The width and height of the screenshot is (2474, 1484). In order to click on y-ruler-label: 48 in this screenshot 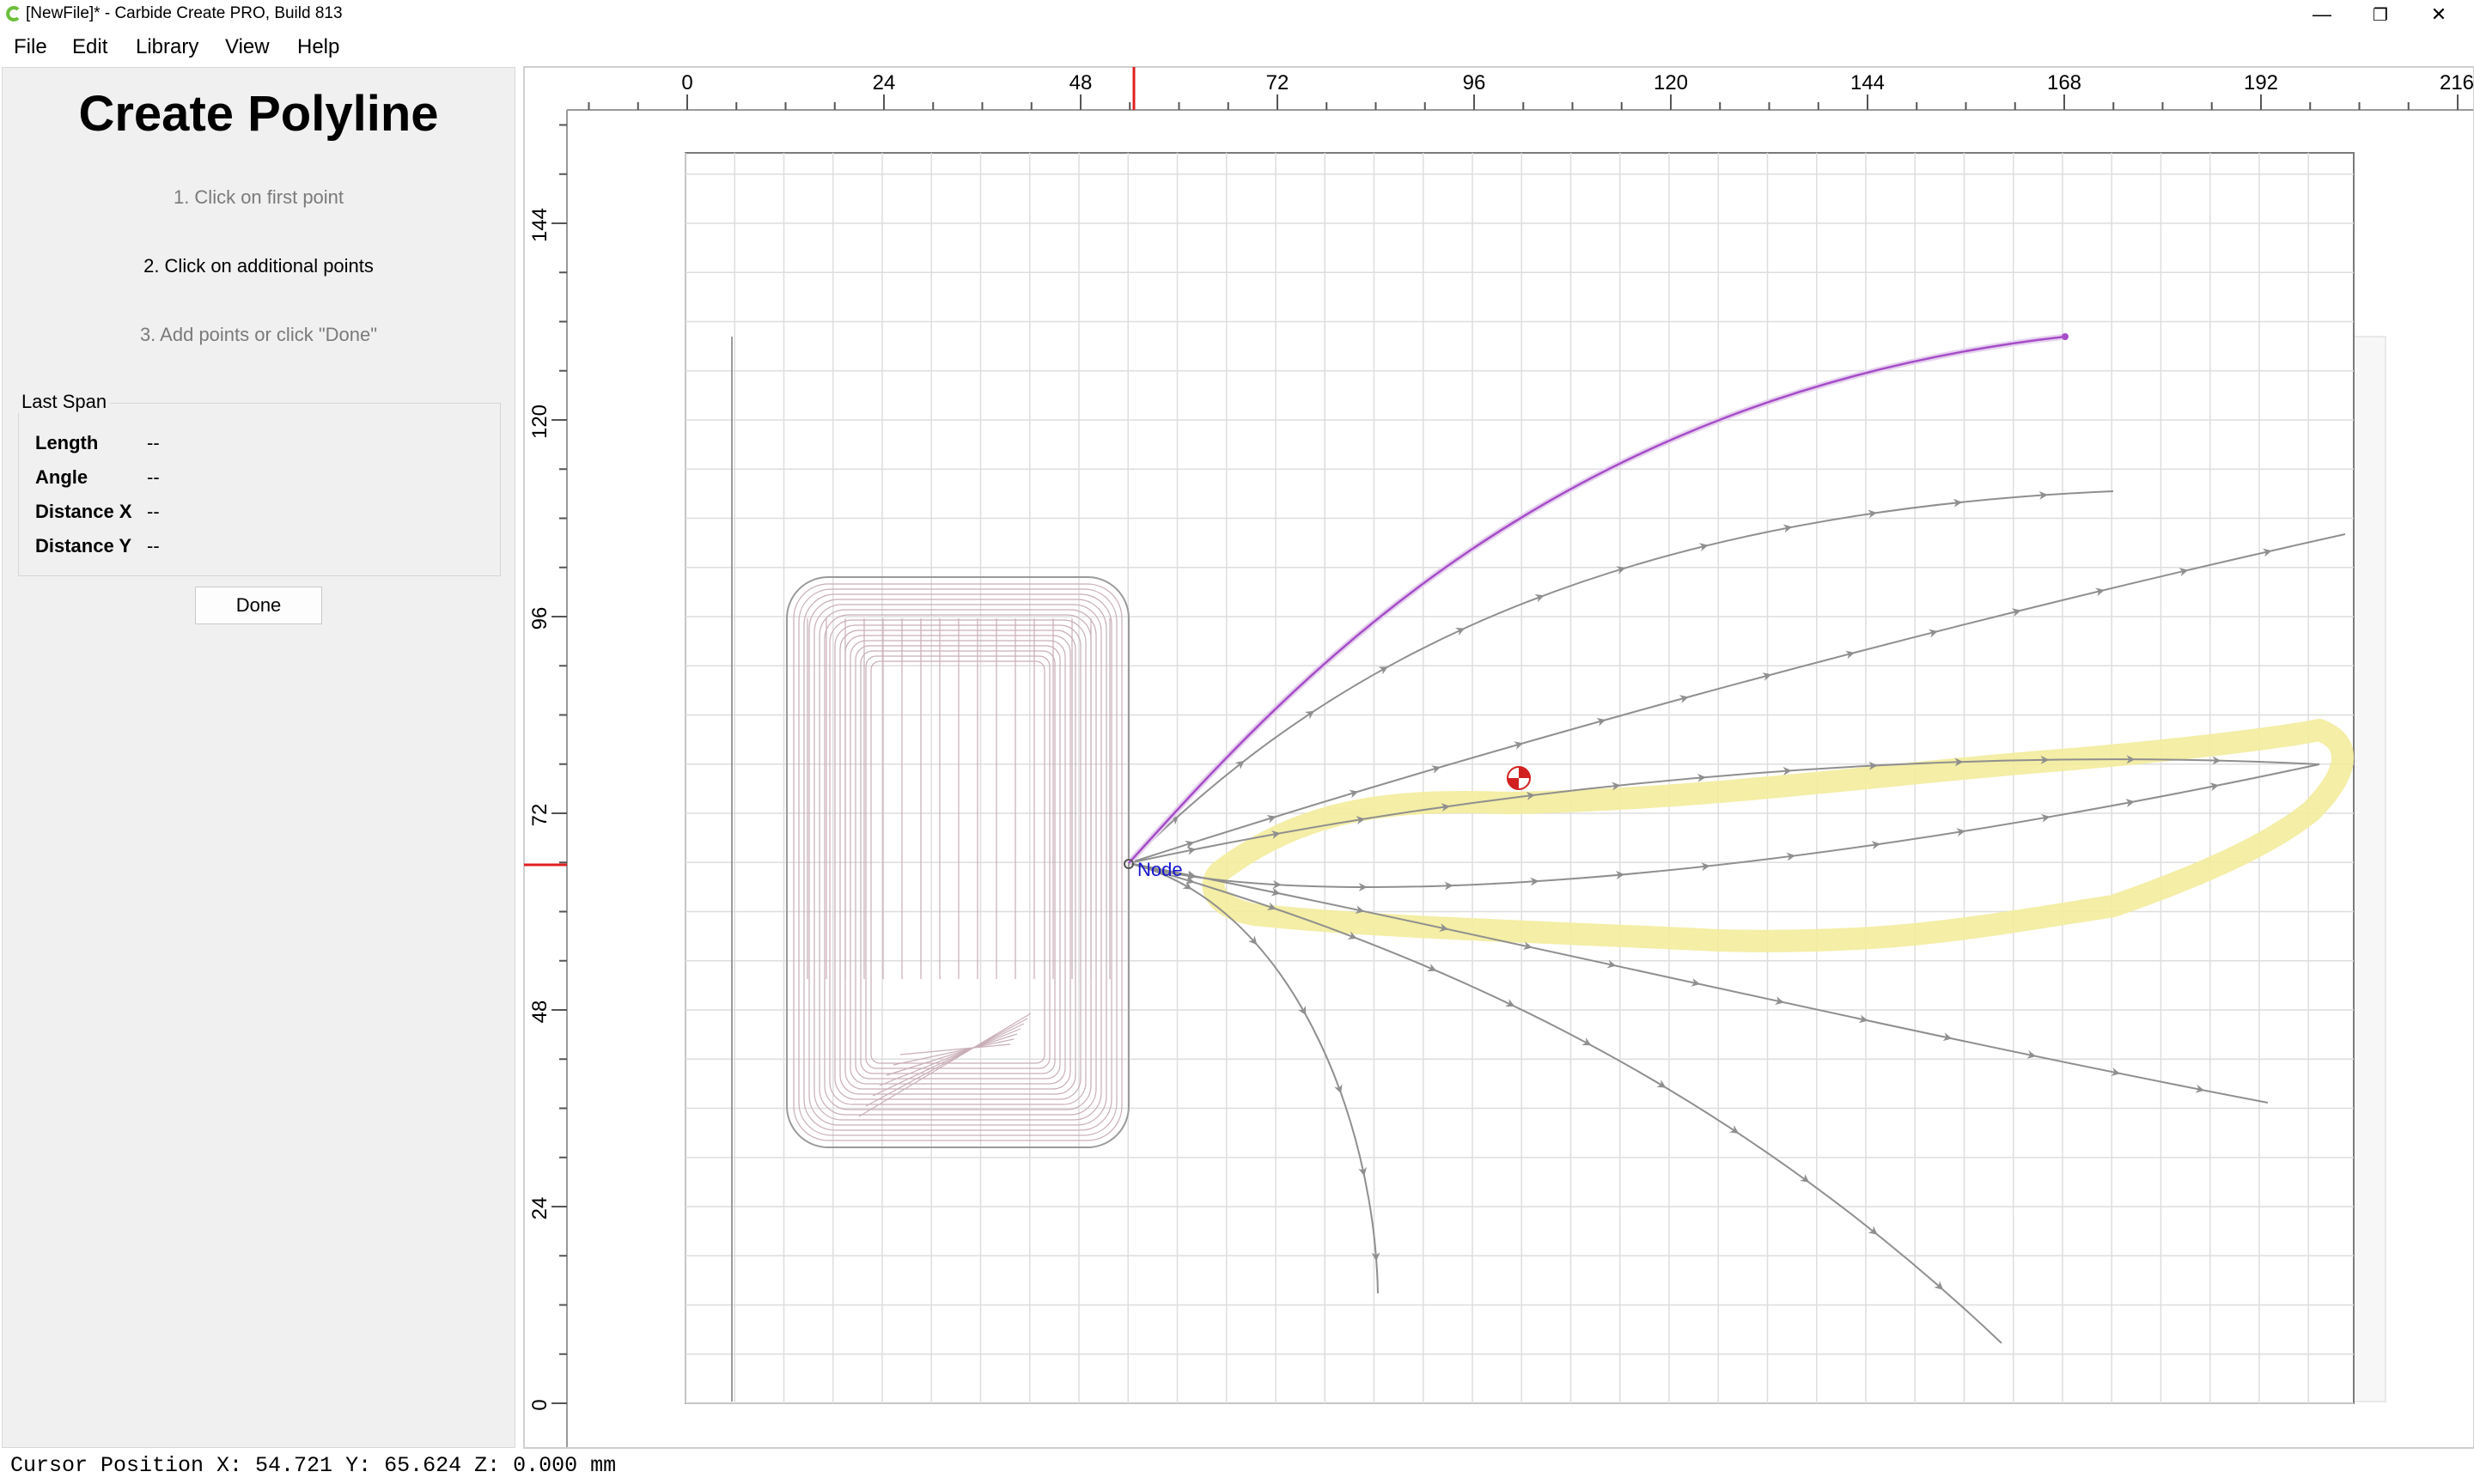, I will do `click(539, 1012)`.